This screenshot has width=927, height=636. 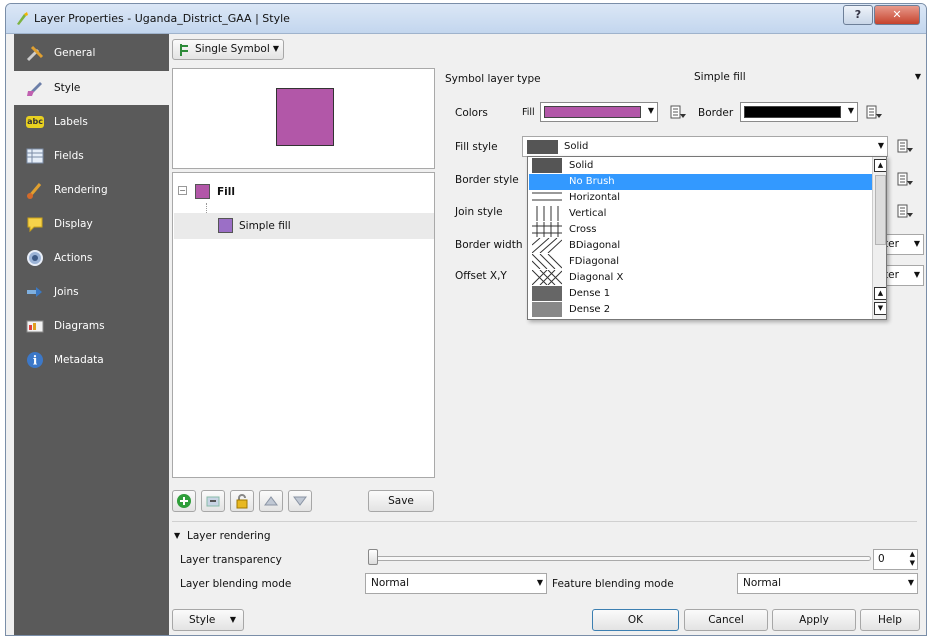 What do you see at coordinates (313, 192) in the screenshot?
I see `tree-item-fill: Fill` at bounding box center [313, 192].